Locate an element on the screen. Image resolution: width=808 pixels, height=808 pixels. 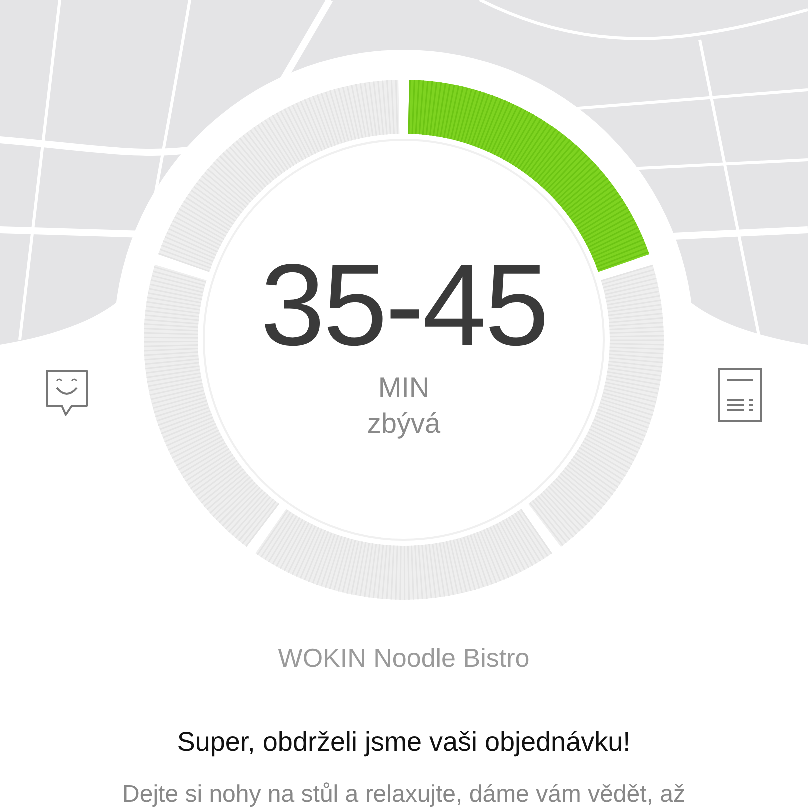
document-icon is located at coordinates (740, 395).